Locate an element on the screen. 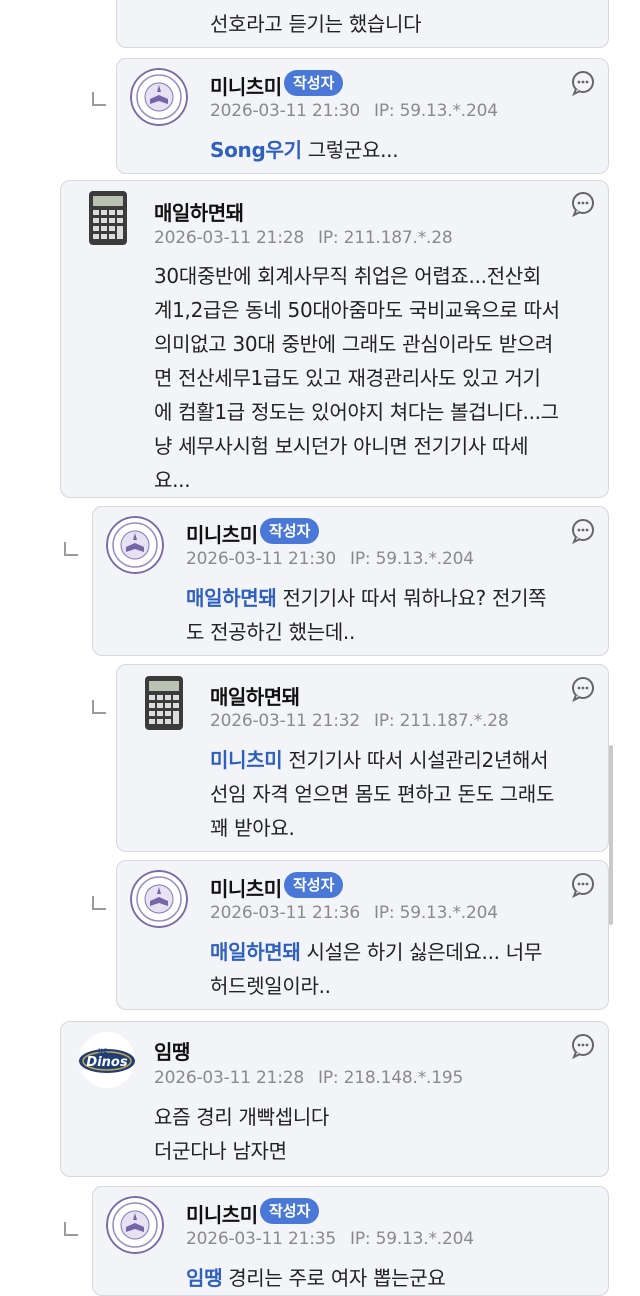 The height and width of the screenshot is (1296, 640). comment-meta: 2026-03-11 21:28 IP: 218.148.*.195 is located at coordinates (308, 1078).